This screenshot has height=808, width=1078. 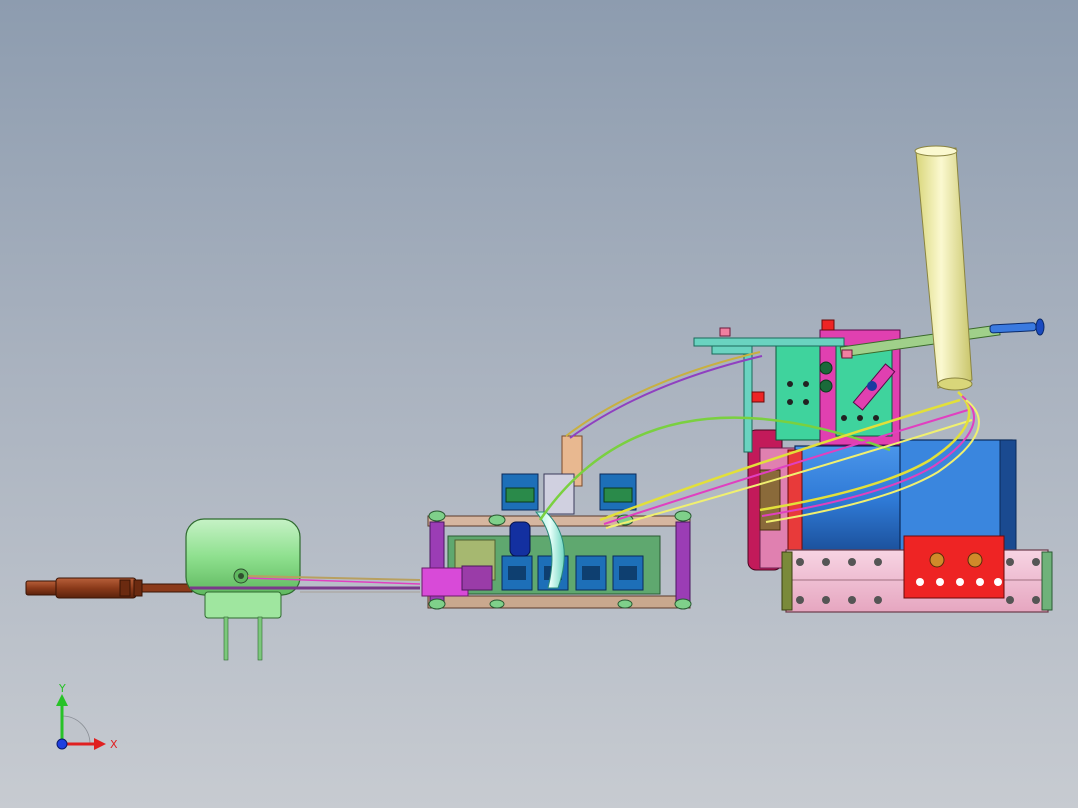 What do you see at coordinates (943, 268) in the screenshot?
I see `yellow-tube` at bounding box center [943, 268].